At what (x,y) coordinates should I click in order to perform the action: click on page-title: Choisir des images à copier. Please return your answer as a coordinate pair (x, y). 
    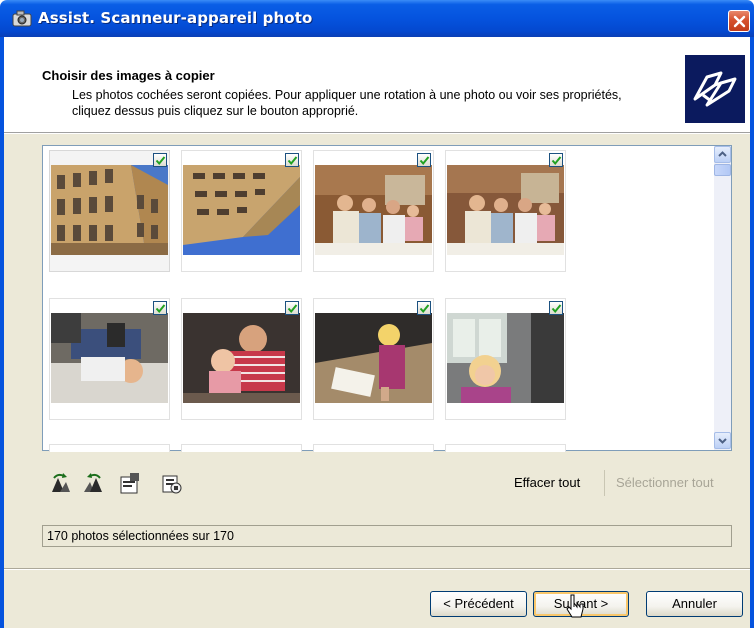
    Looking at the image, I should click on (128, 75).